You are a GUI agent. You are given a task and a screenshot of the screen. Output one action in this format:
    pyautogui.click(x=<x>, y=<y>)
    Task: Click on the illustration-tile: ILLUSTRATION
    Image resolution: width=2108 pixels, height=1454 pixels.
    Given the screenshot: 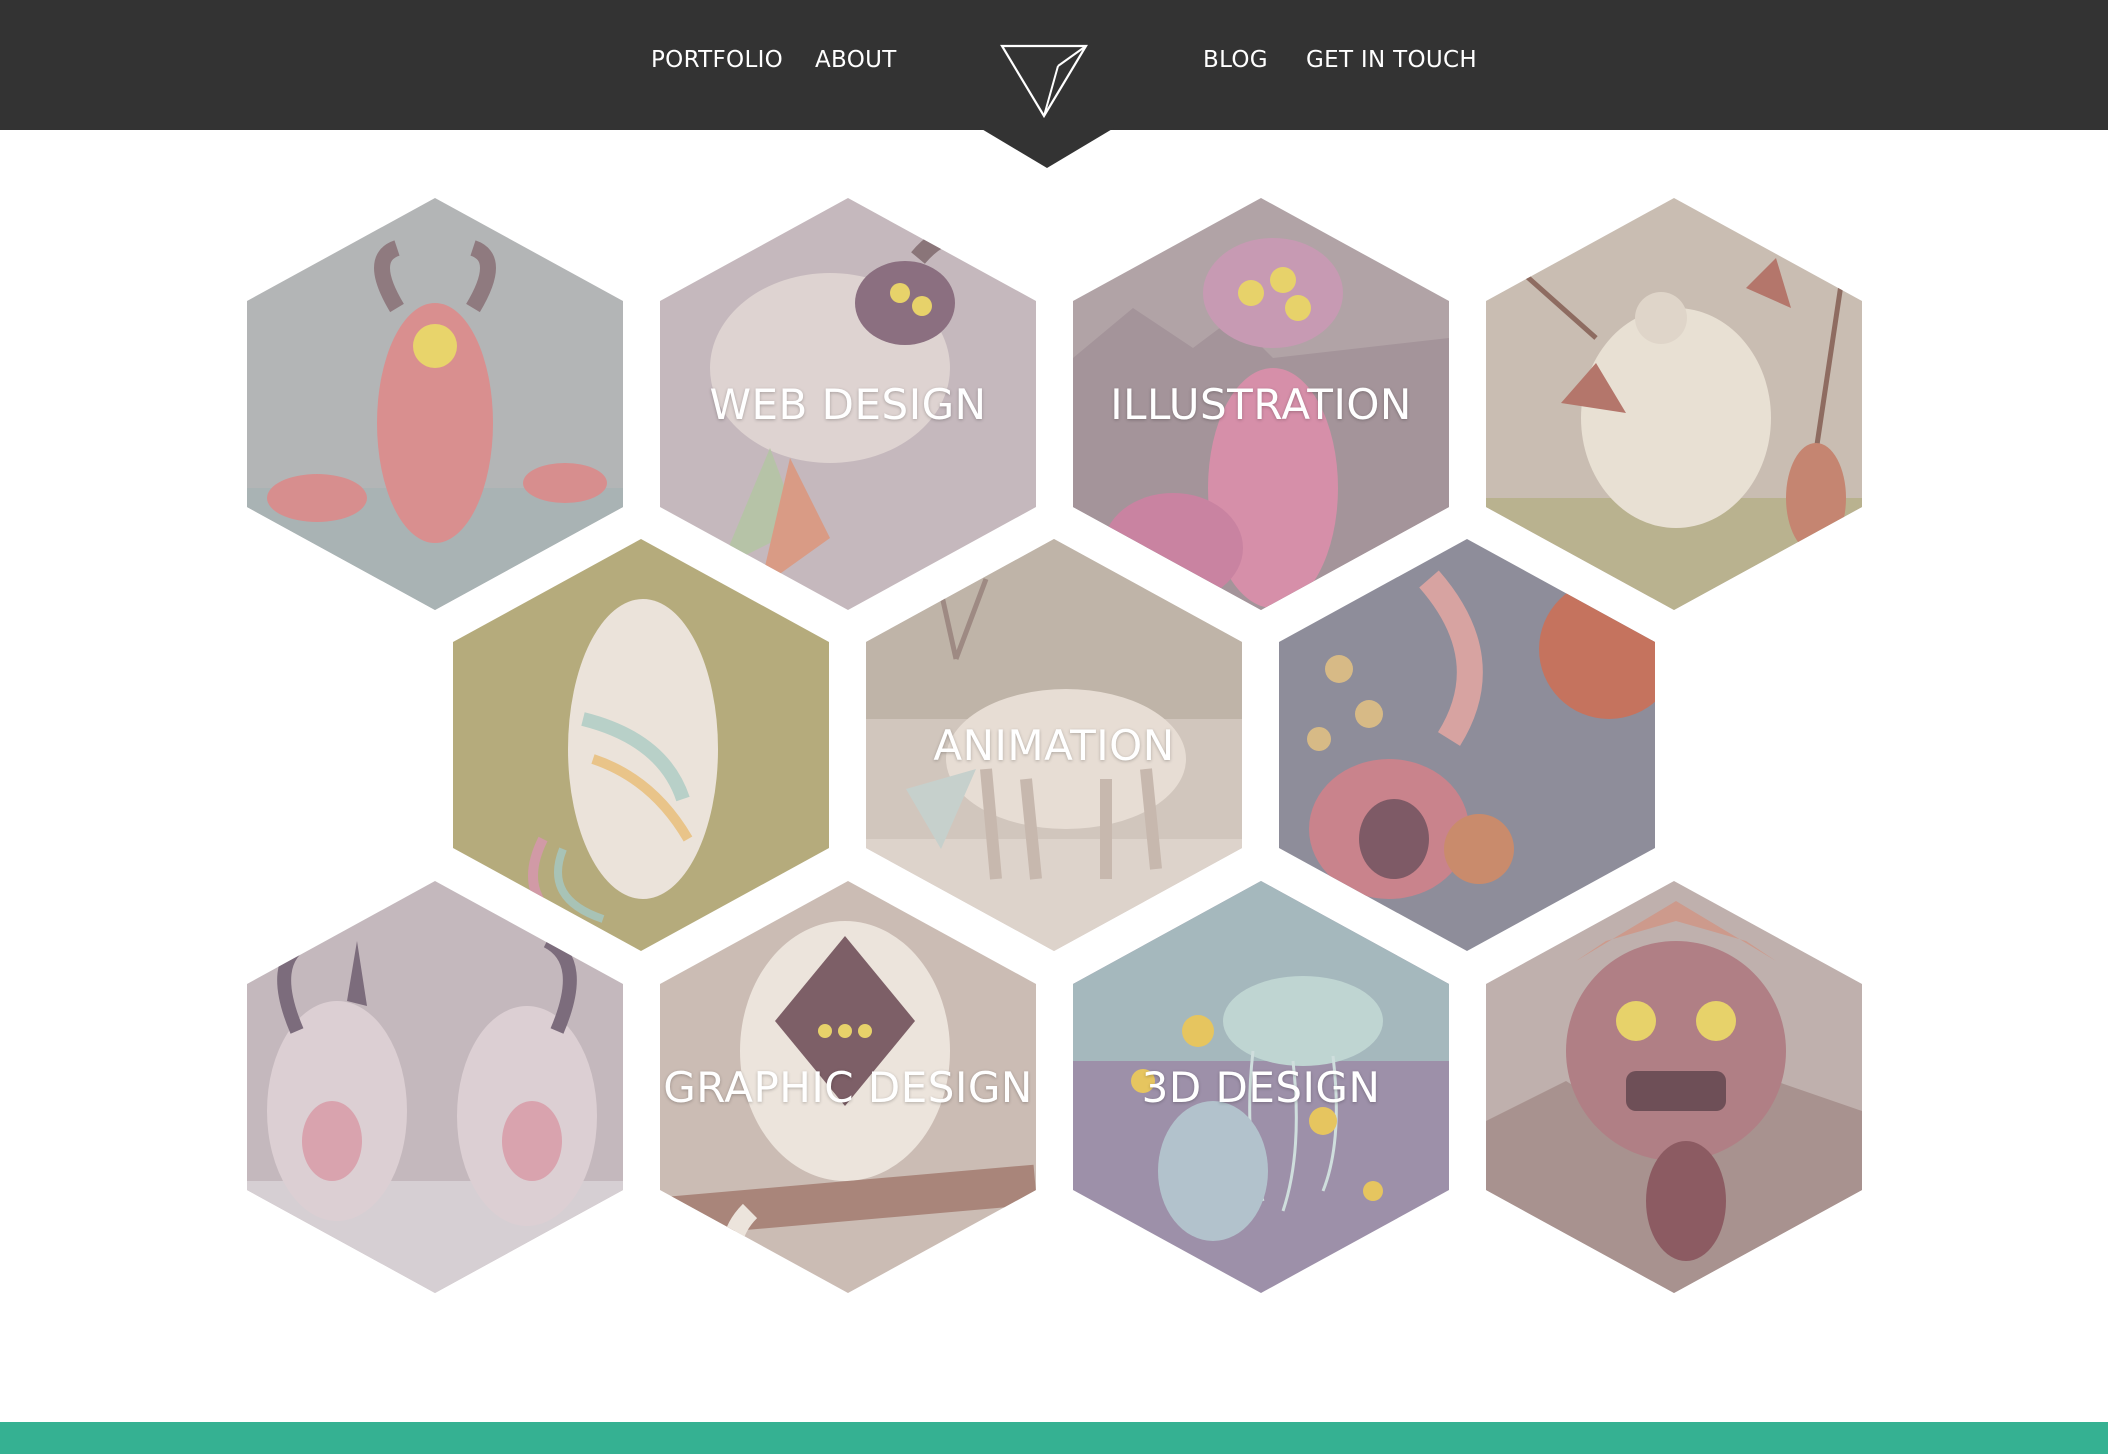 What is the action you would take?
    pyautogui.click(x=1261, y=404)
    